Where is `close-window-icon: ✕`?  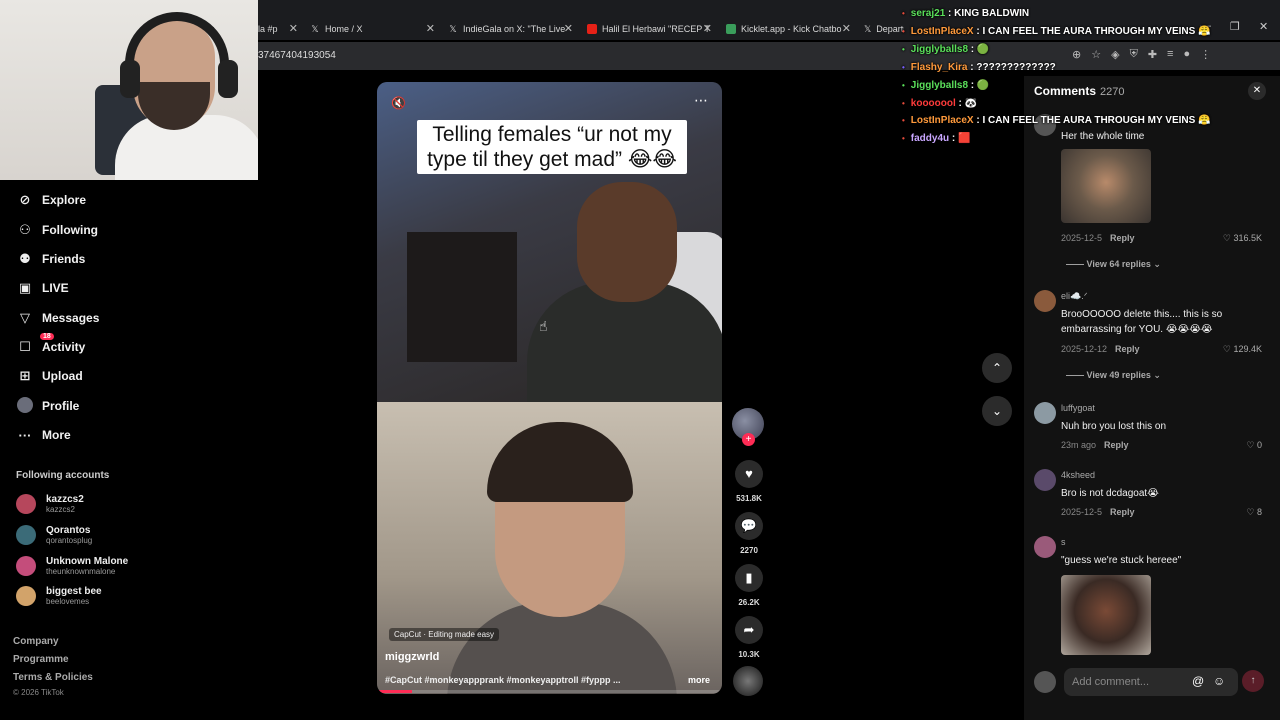 close-window-icon: ✕ is located at coordinates (1263, 26).